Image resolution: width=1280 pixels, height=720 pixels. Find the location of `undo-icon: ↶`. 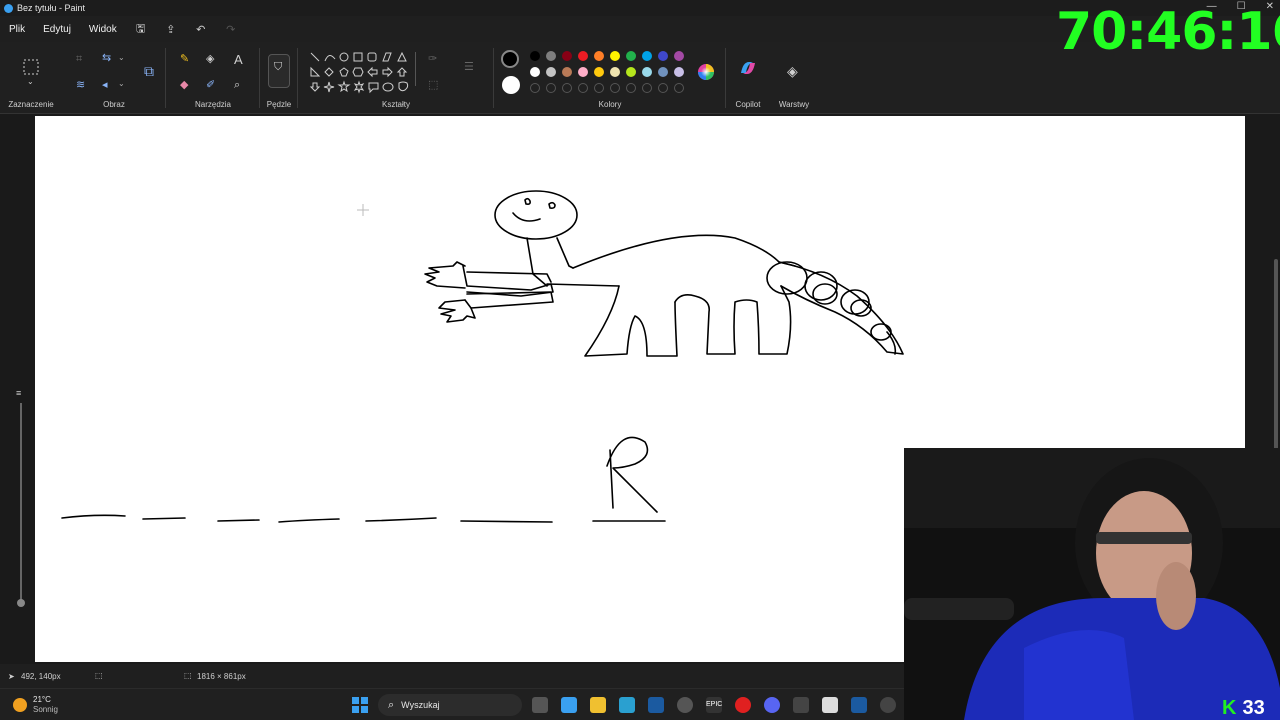

undo-icon: ↶ is located at coordinates (201, 29).